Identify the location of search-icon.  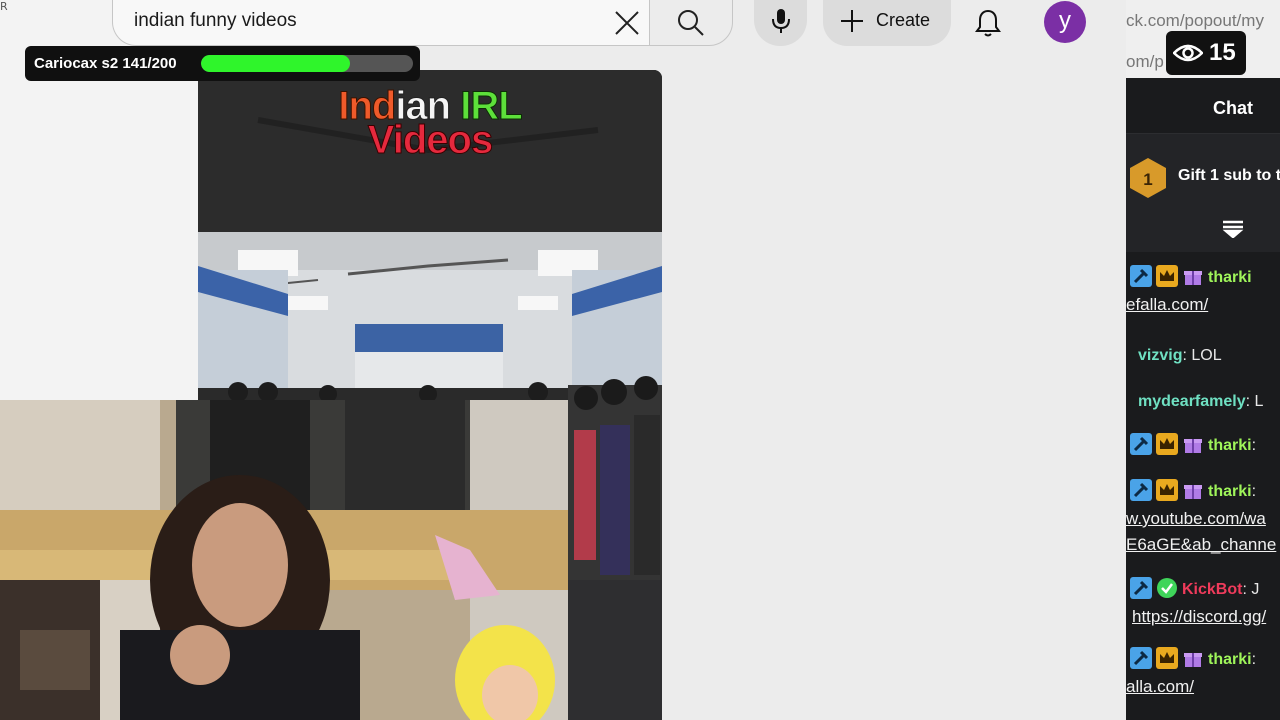
(691, 23).